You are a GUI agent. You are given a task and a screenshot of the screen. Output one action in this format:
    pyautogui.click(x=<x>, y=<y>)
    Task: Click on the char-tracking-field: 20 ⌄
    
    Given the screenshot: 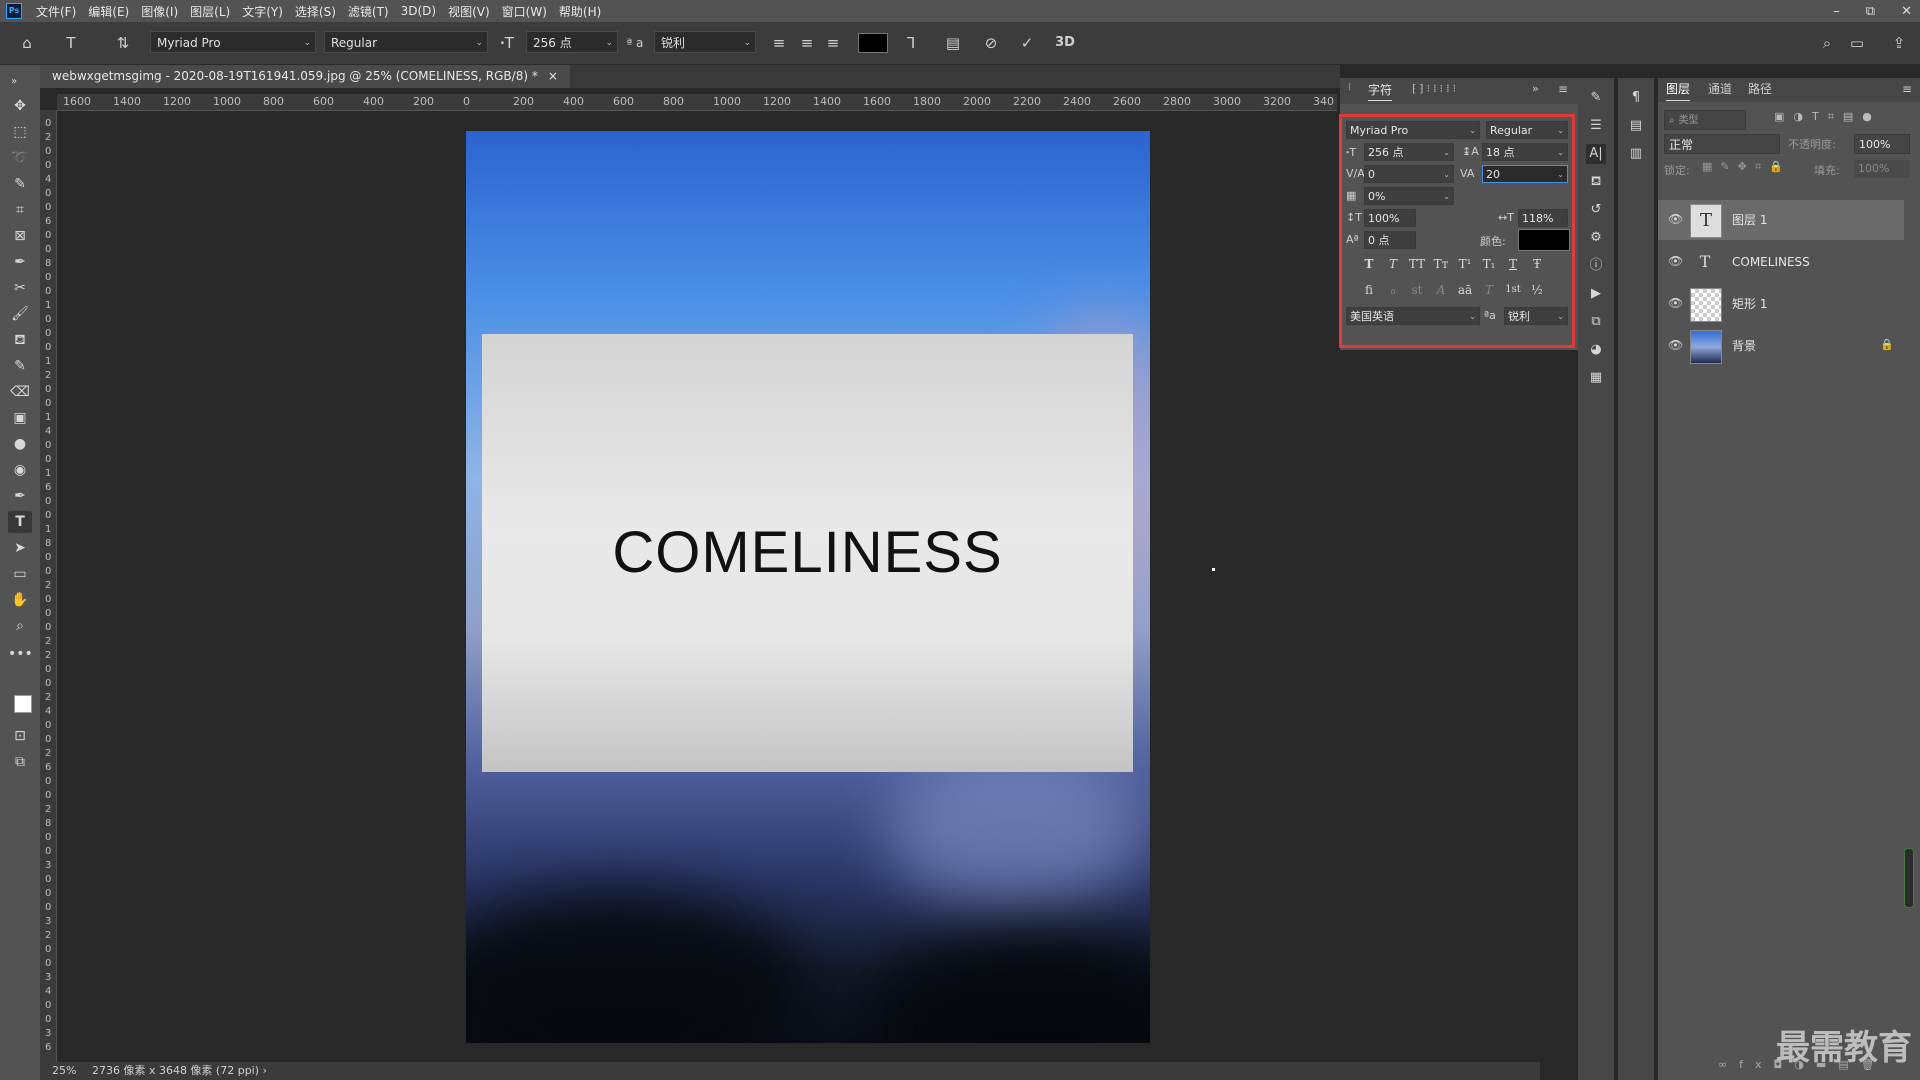 What is the action you would take?
    pyautogui.click(x=1525, y=174)
    